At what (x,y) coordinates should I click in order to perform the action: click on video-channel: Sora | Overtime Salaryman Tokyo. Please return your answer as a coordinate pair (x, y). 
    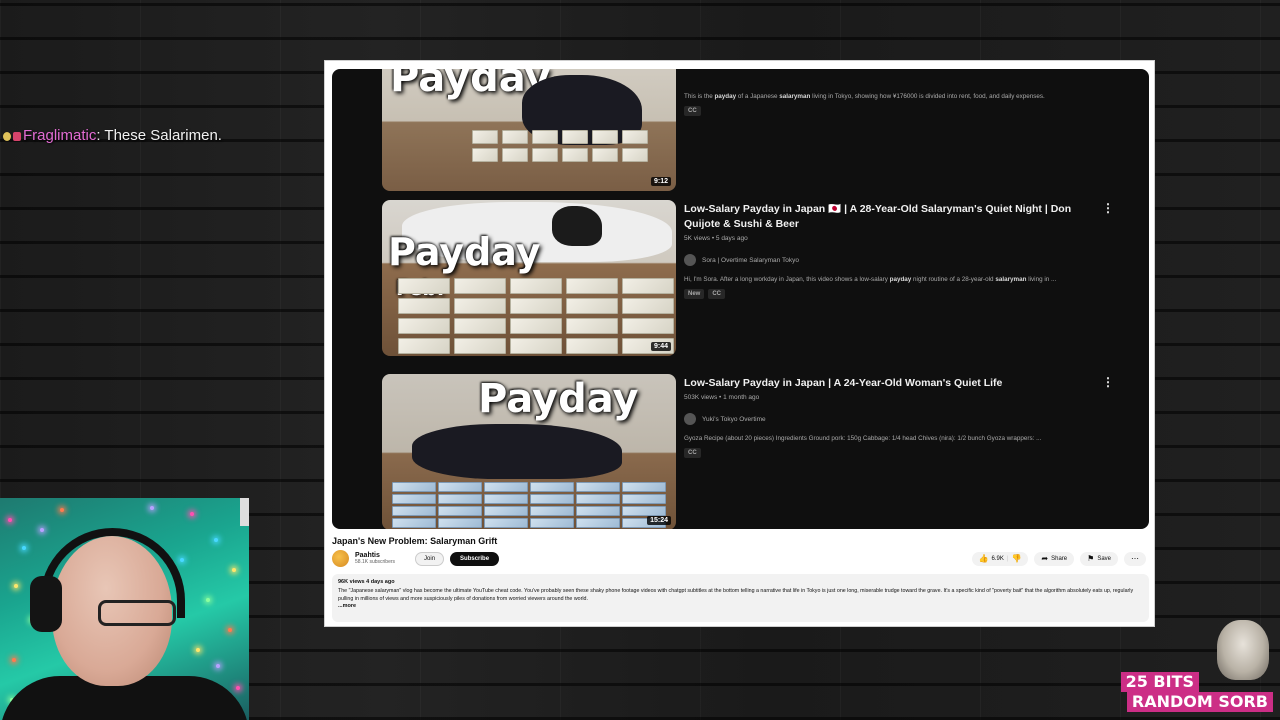
    Looking at the image, I should click on (894, 260).